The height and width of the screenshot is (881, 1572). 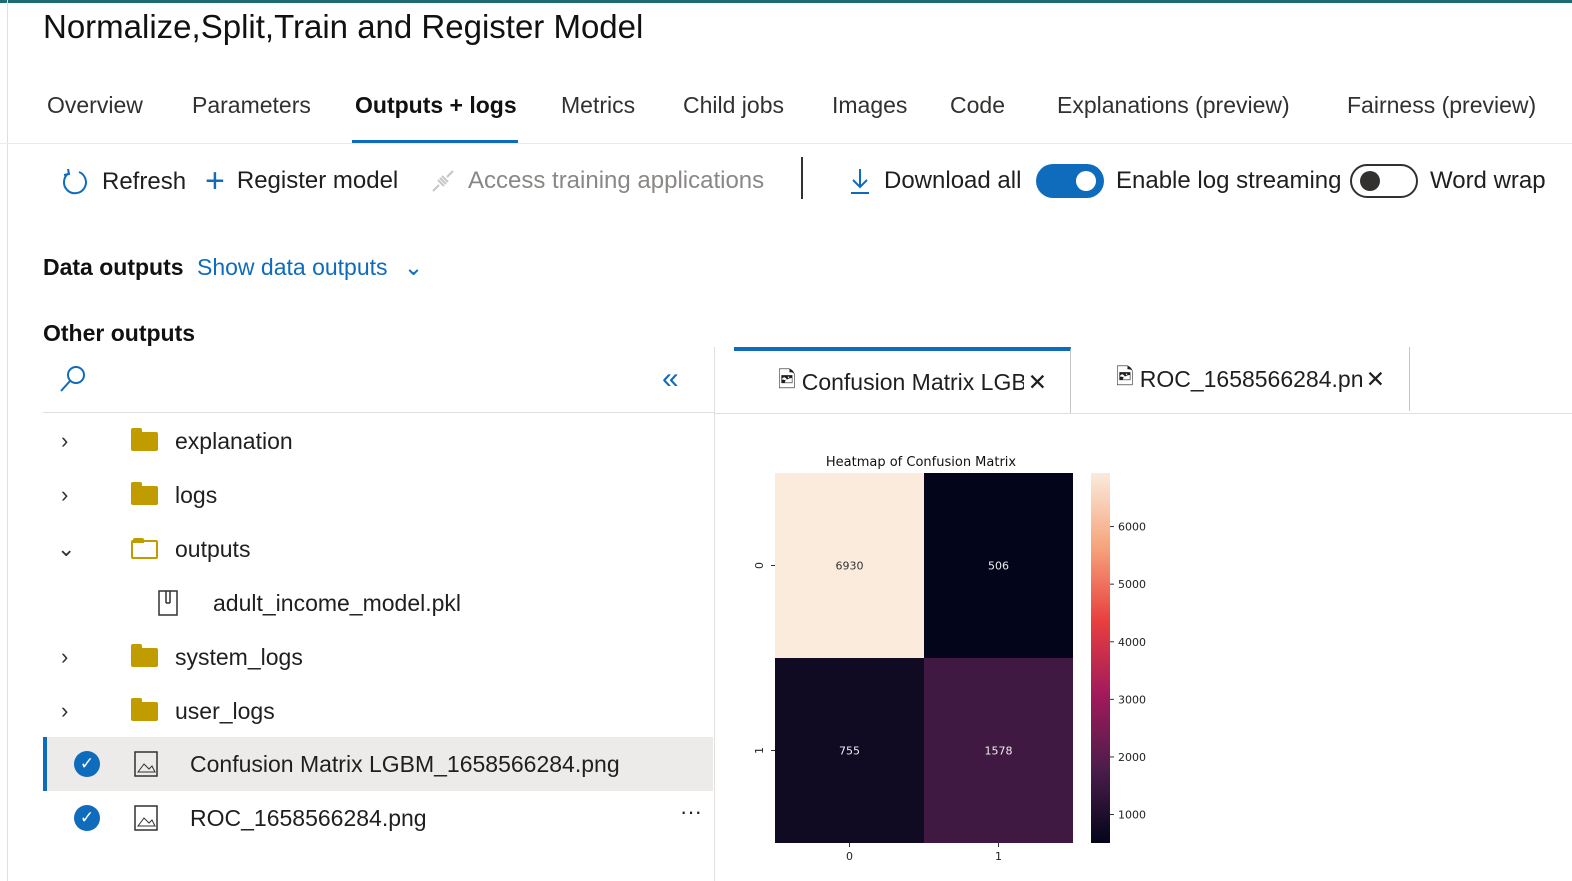 I want to click on show-data-outputs-link: Show data outputs ⌄, so click(x=310, y=267).